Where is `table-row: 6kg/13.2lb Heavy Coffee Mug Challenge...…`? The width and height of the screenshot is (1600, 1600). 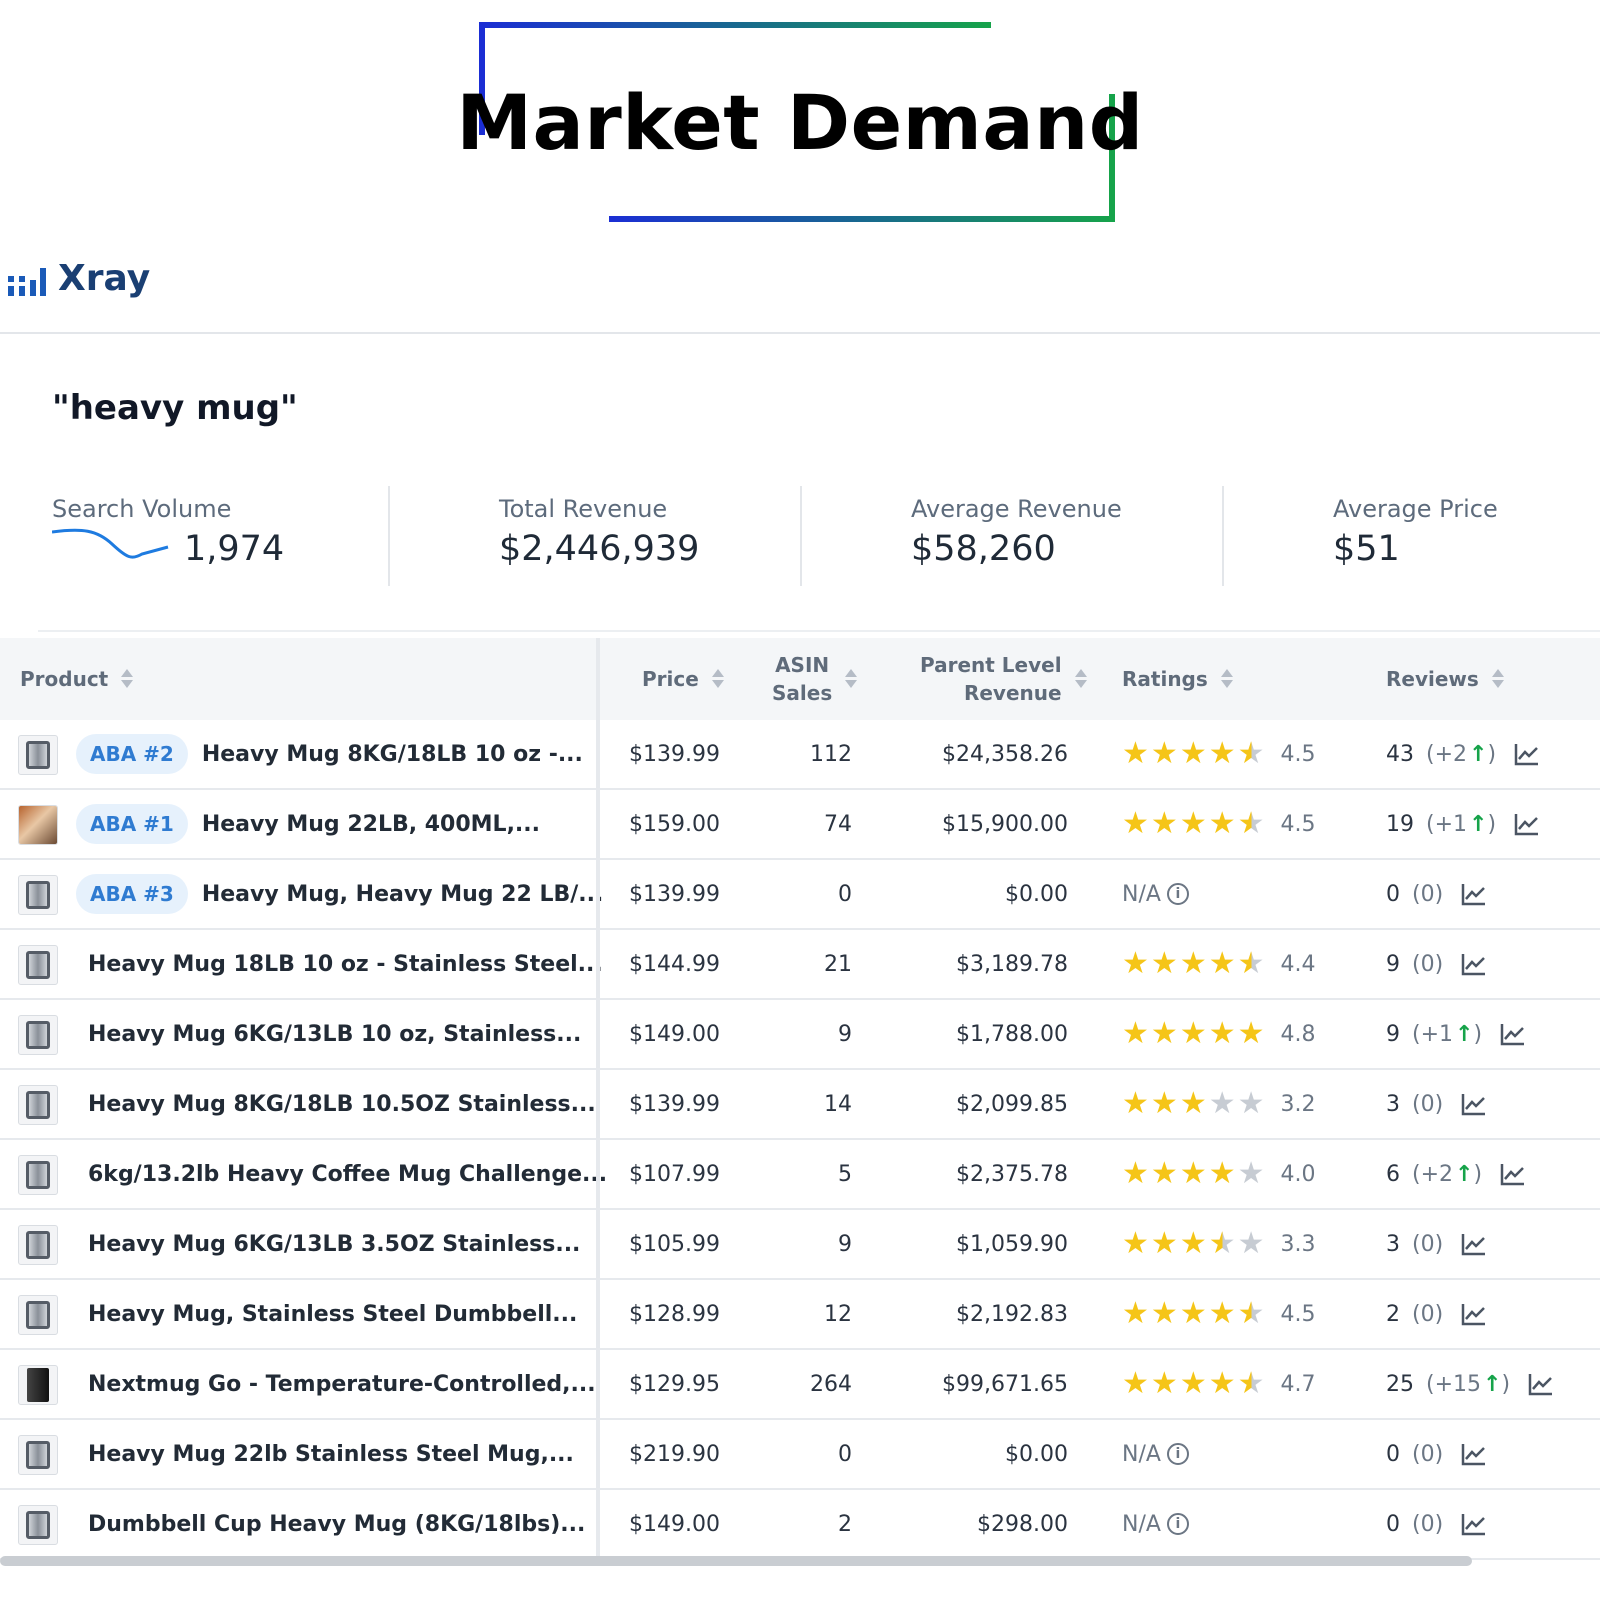 table-row: 6kg/13.2lb Heavy Coffee Mug Challenge...… is located at coordinates (800, 1175).